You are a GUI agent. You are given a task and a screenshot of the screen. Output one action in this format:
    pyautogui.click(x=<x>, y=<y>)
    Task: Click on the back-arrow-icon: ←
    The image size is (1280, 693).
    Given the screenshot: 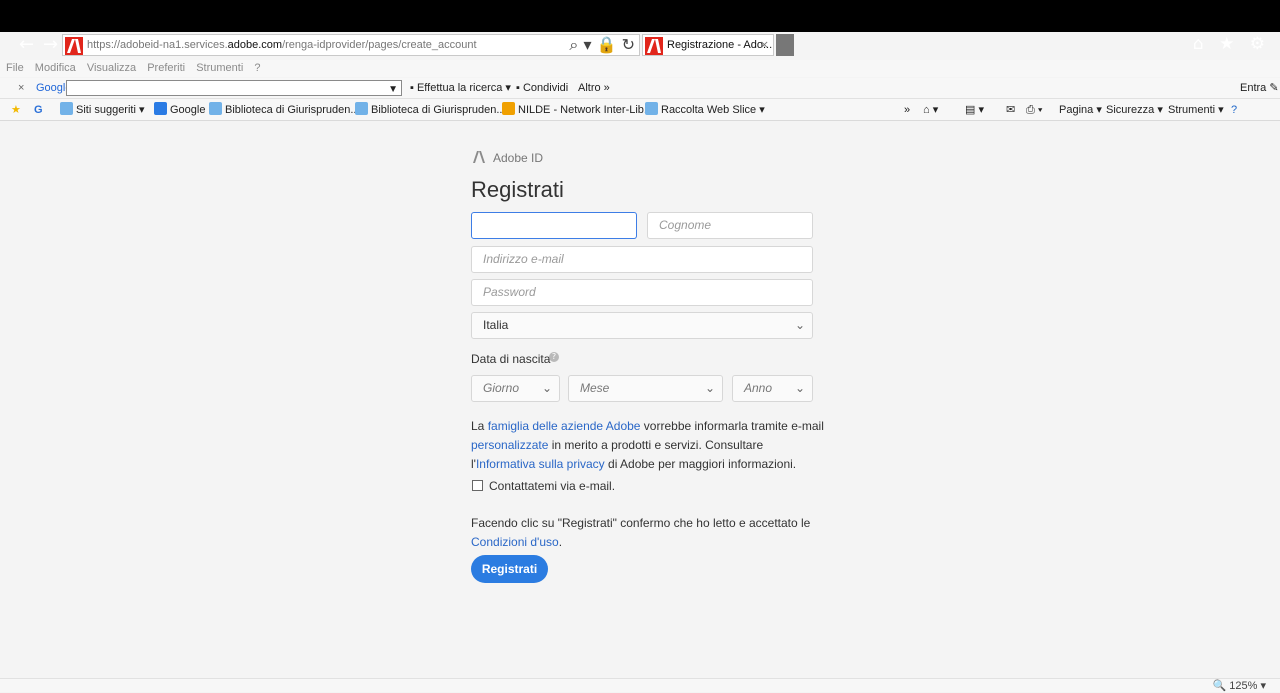 What is the action you would take?
    pyautogui.click(x=26, y=45)
    